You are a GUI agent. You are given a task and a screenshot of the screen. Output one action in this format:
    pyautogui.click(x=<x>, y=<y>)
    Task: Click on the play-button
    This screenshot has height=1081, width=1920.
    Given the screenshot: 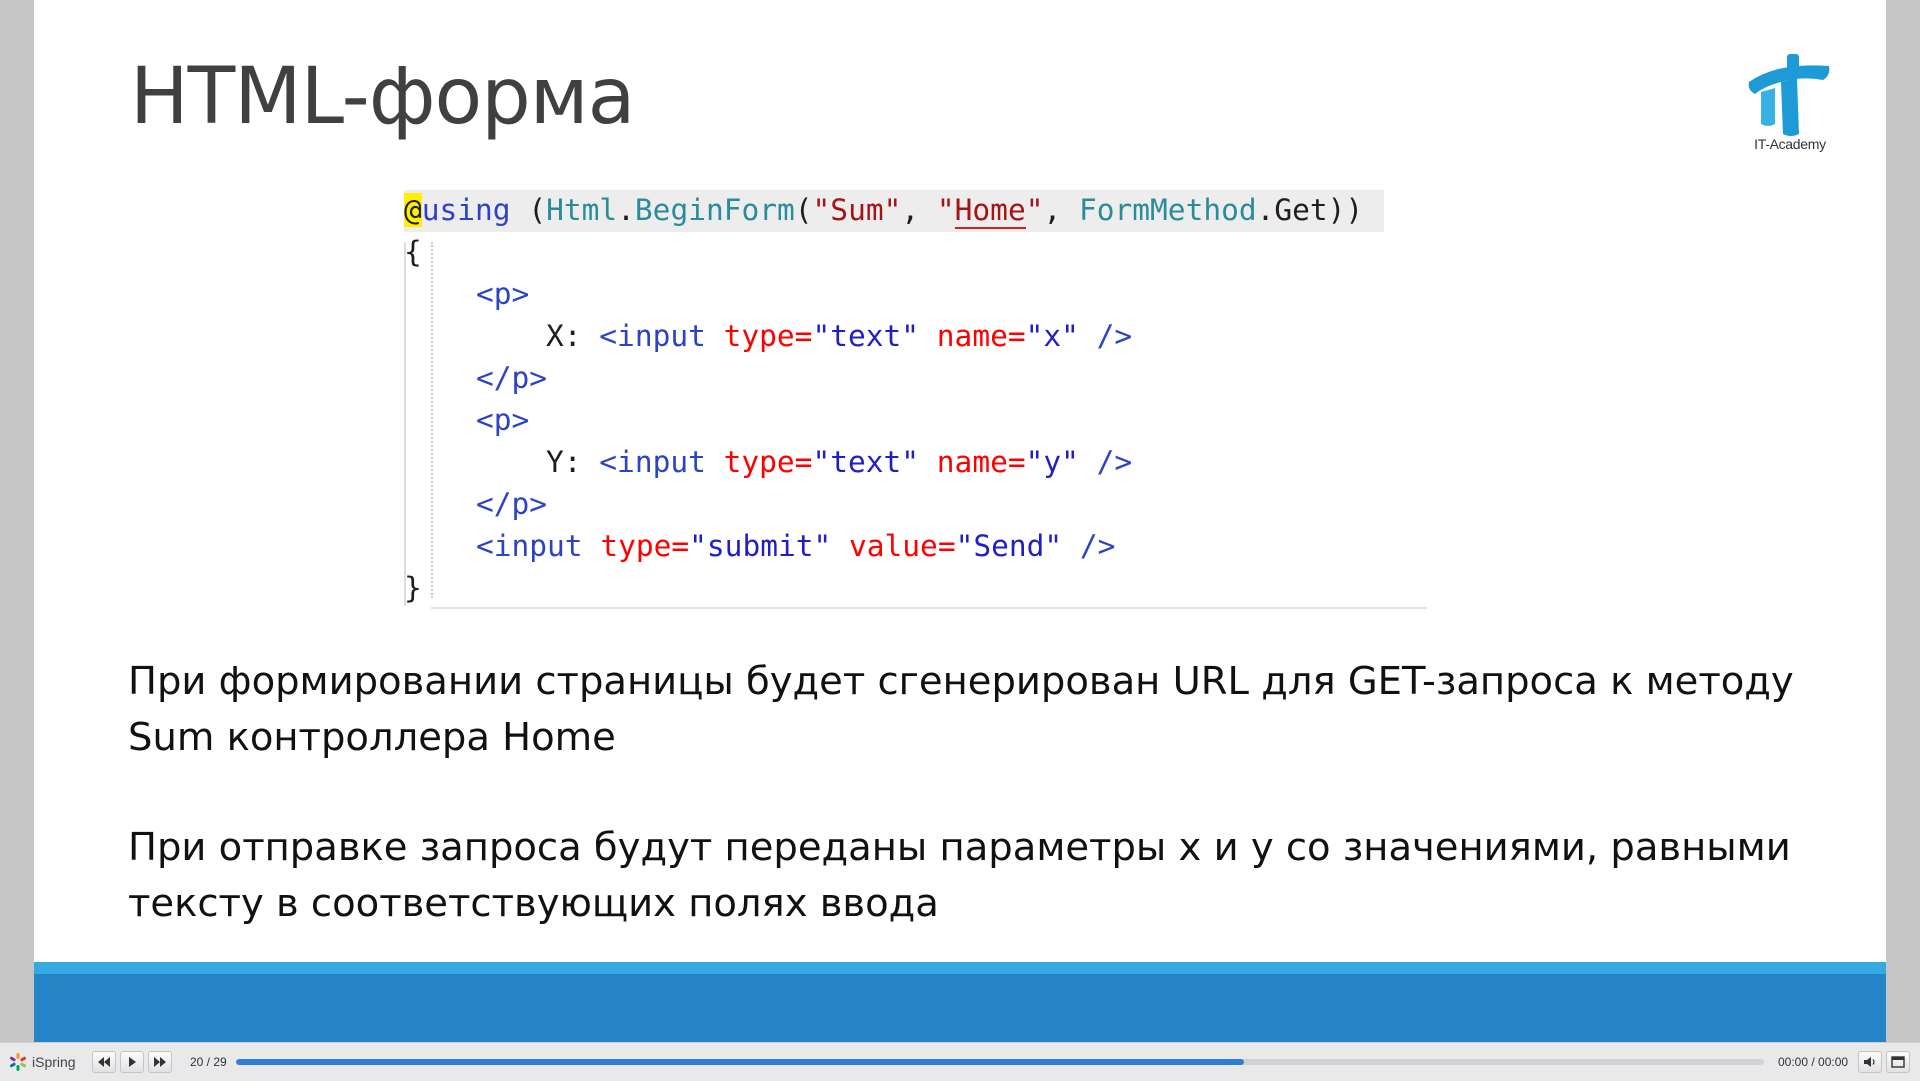 What is the action you would take?
    pyautogui.click(x=132, y=1062)
    